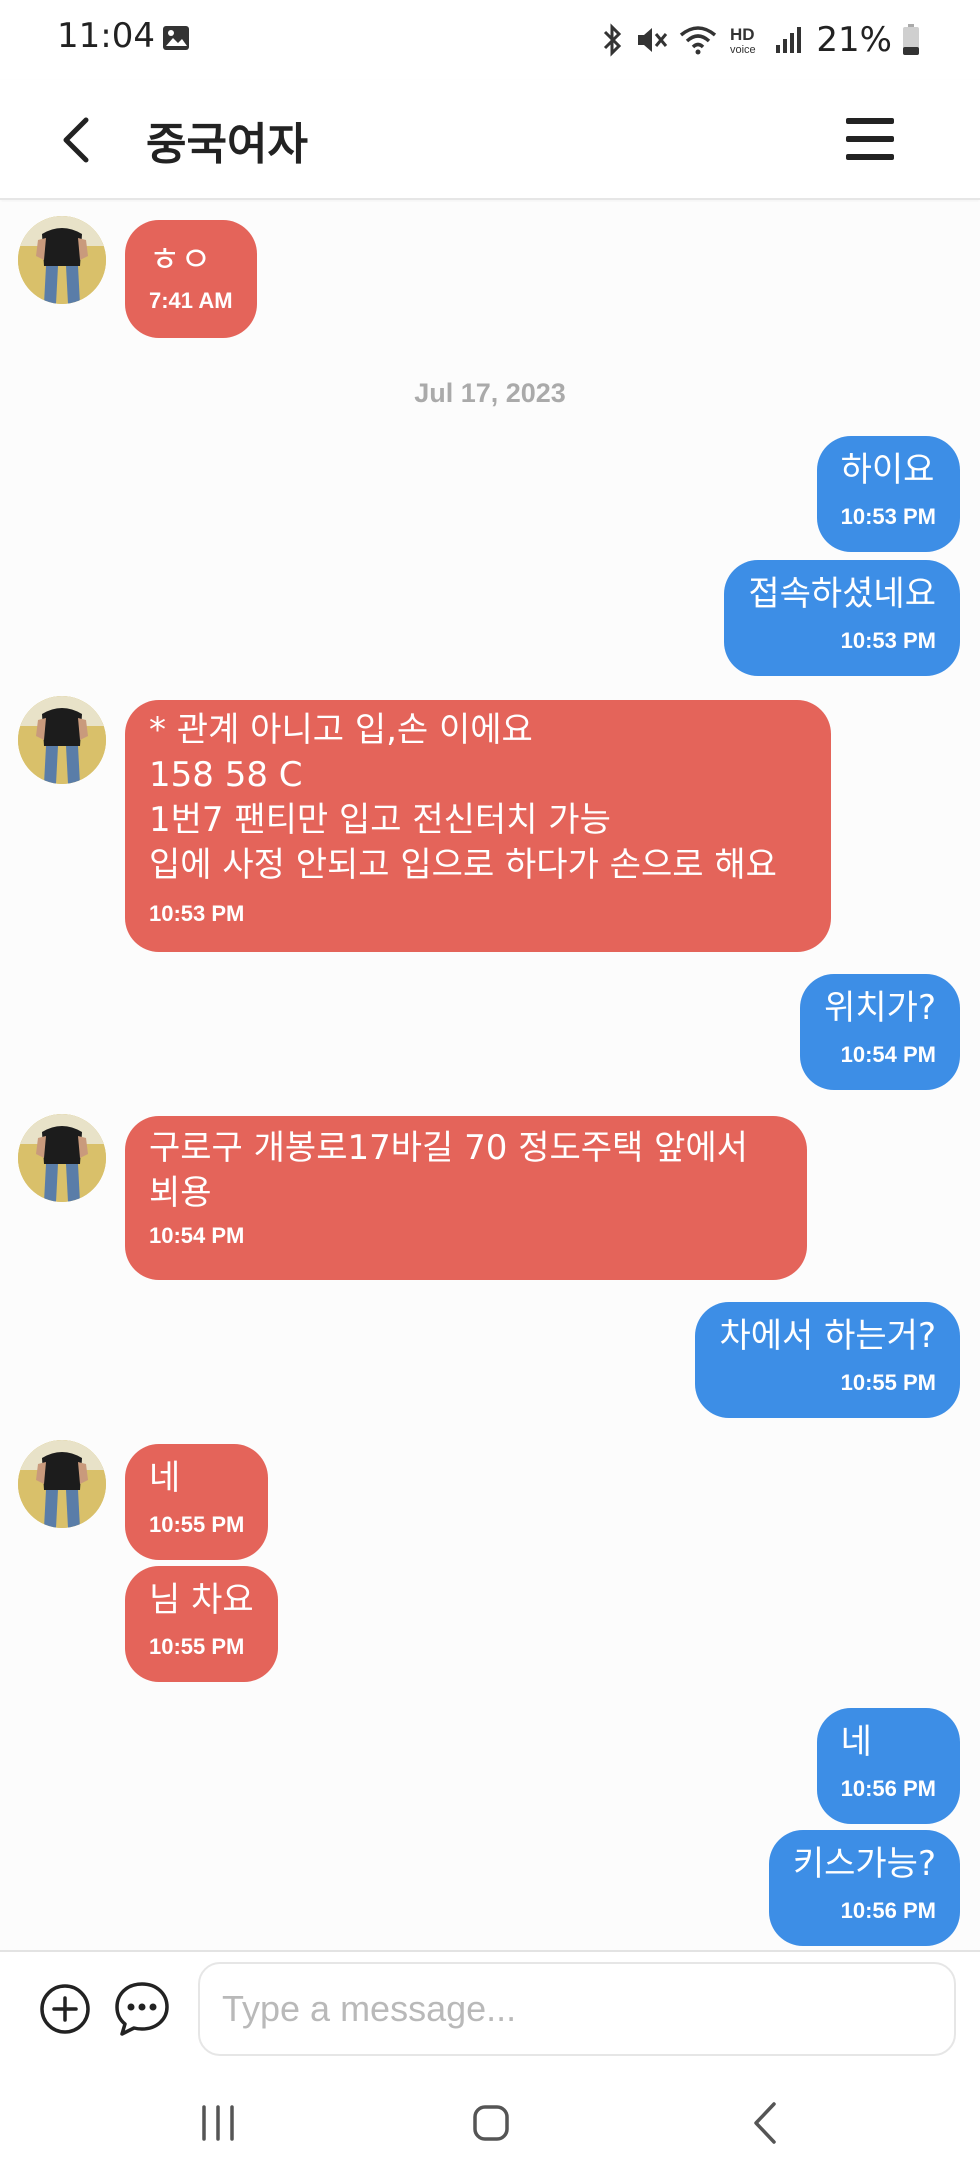 This screenshot has height=2177, width=980. I want to click on signal-icon, so click(789, 40).